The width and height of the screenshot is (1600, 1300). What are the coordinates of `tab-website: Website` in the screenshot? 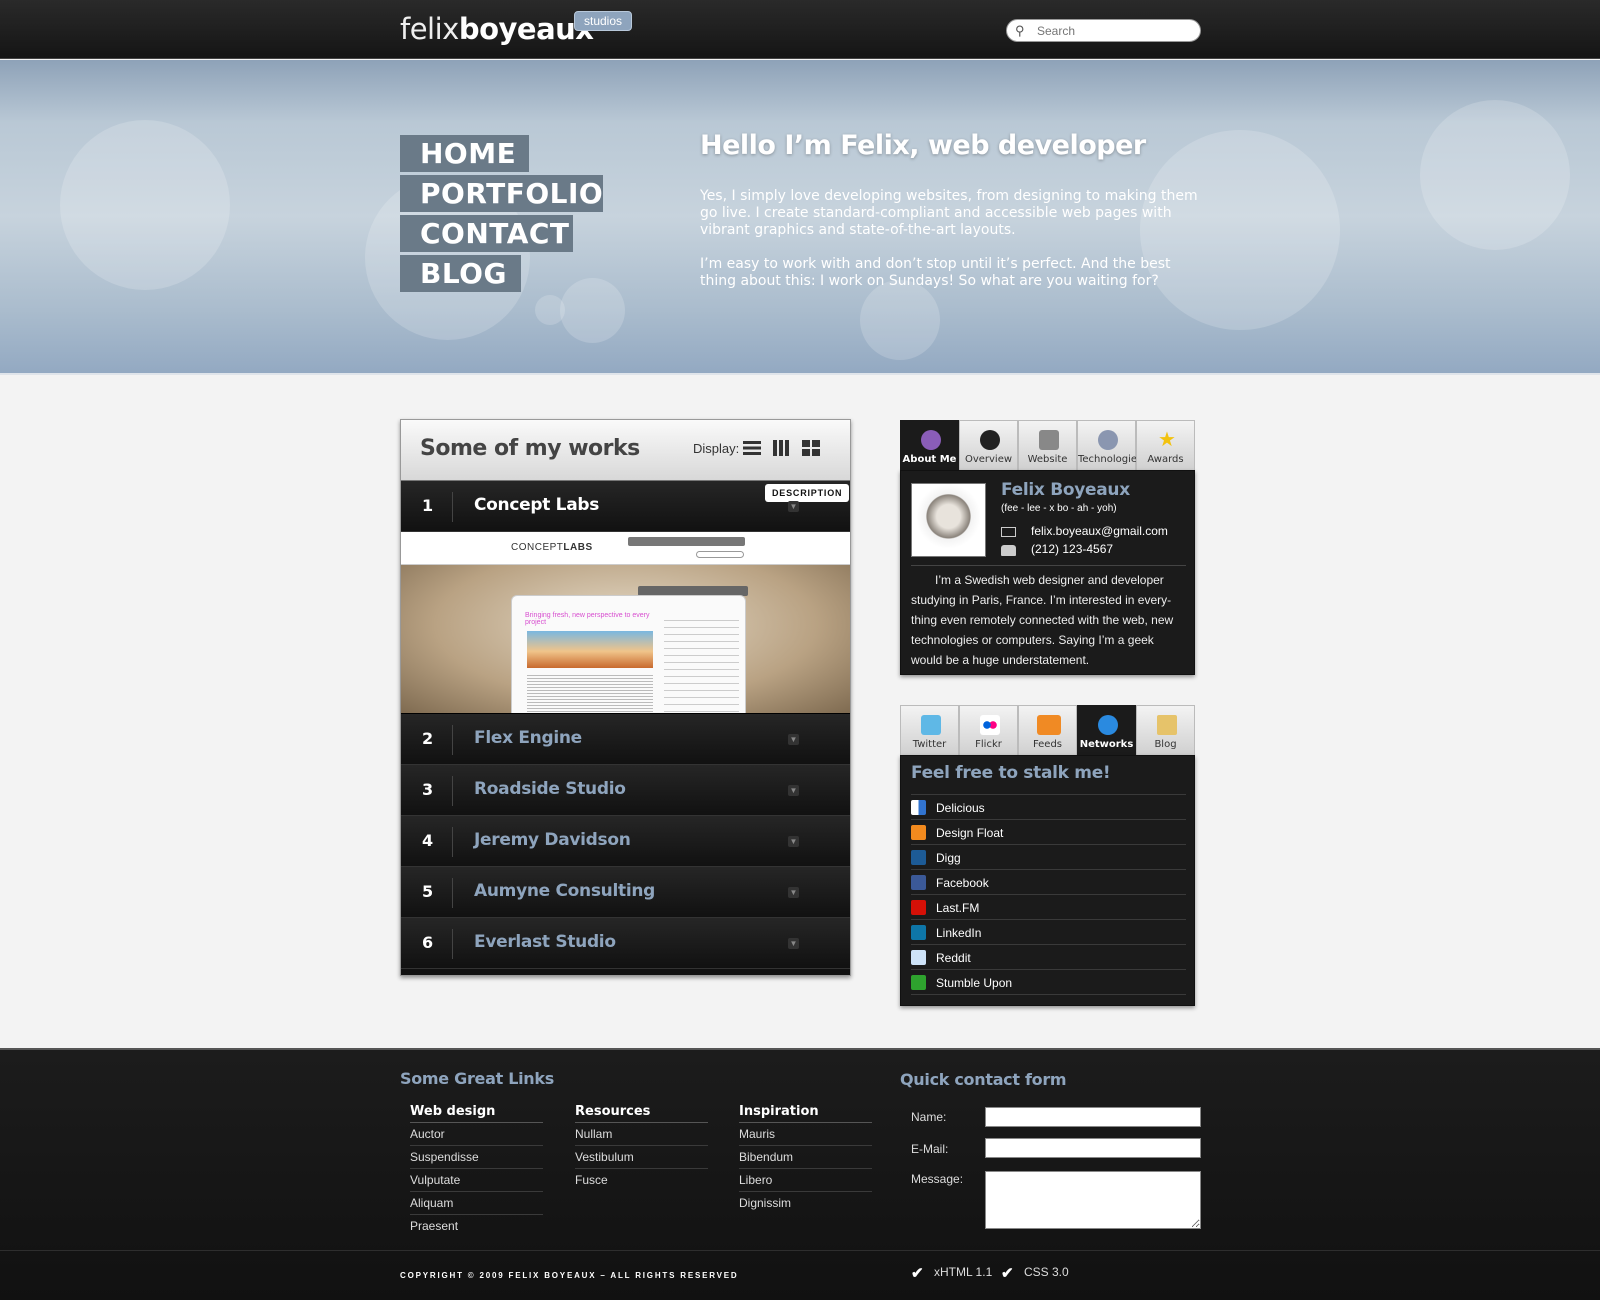 It's located at (1047, 445).